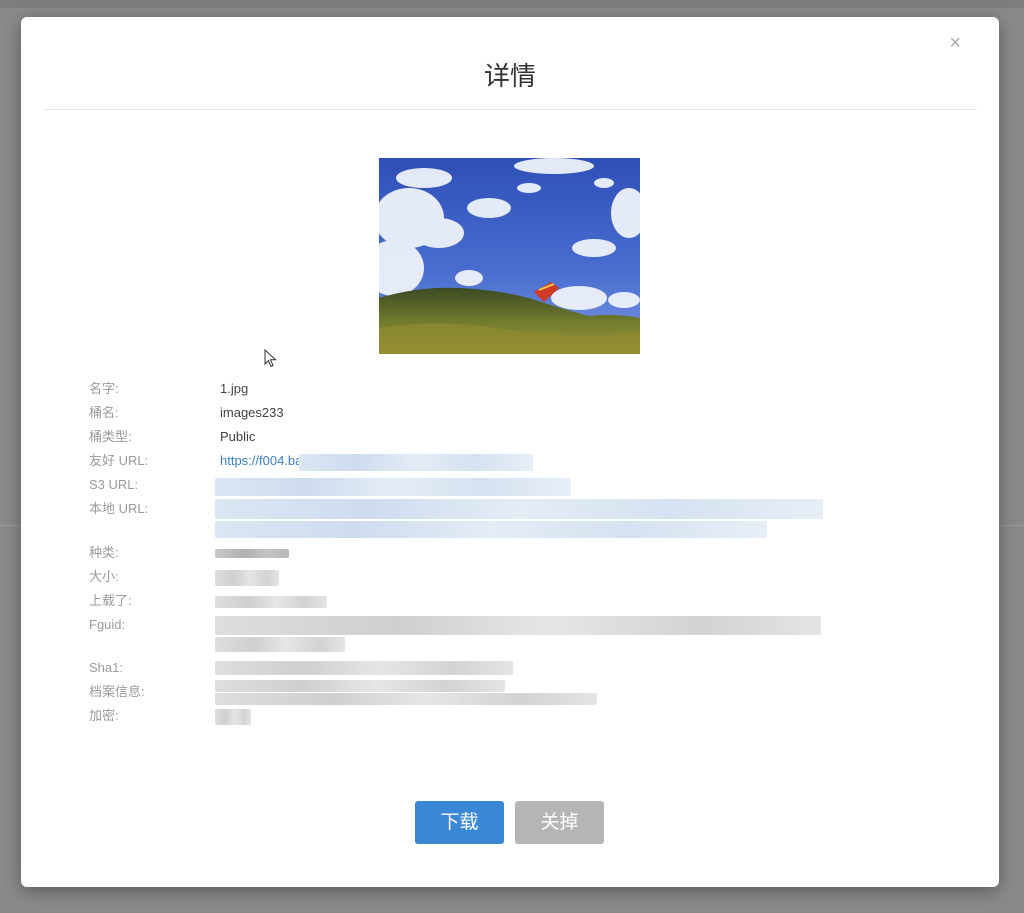 The image size is (1024, 913). I want to click on redacted-uploaded, so click(271, 602).